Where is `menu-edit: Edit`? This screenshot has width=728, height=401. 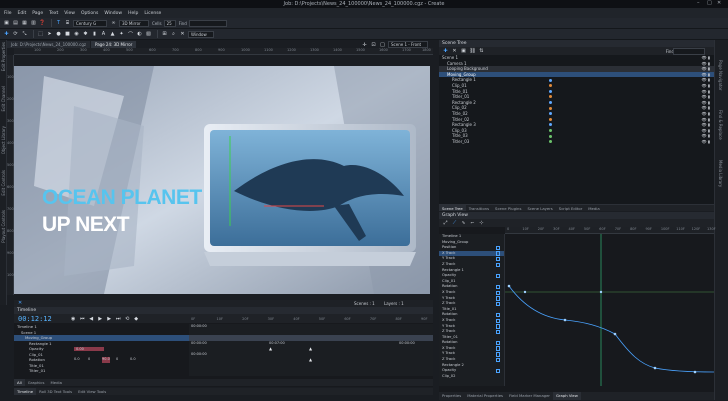
menu-edit: Edit is located at coordinates (22, 13).